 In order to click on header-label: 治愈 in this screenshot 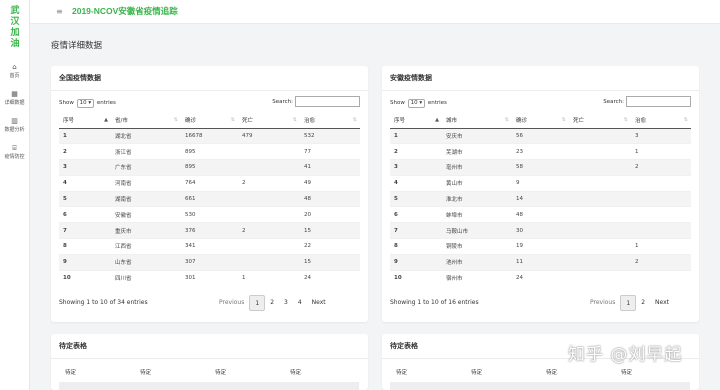, I will do `click(310, 121)`.